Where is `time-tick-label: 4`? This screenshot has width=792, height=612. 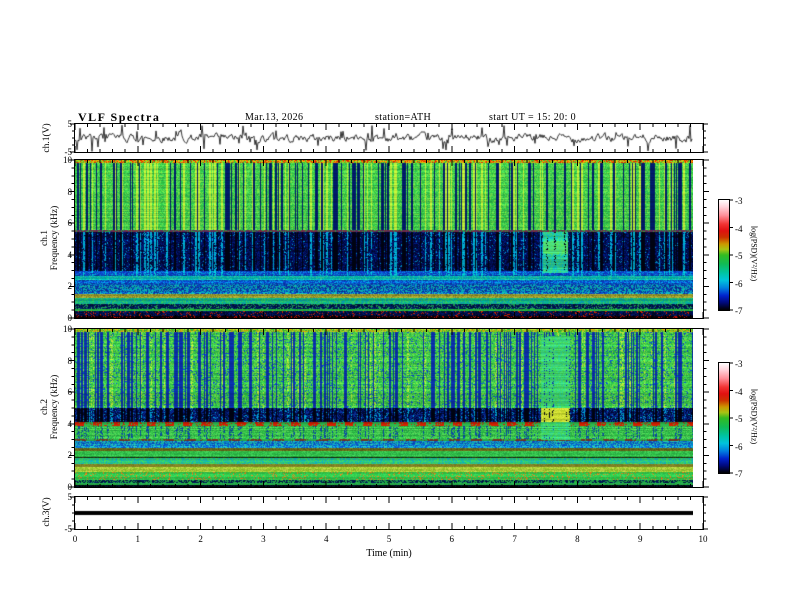
time-tick-label: 4 is located at coordinates (326, 539).